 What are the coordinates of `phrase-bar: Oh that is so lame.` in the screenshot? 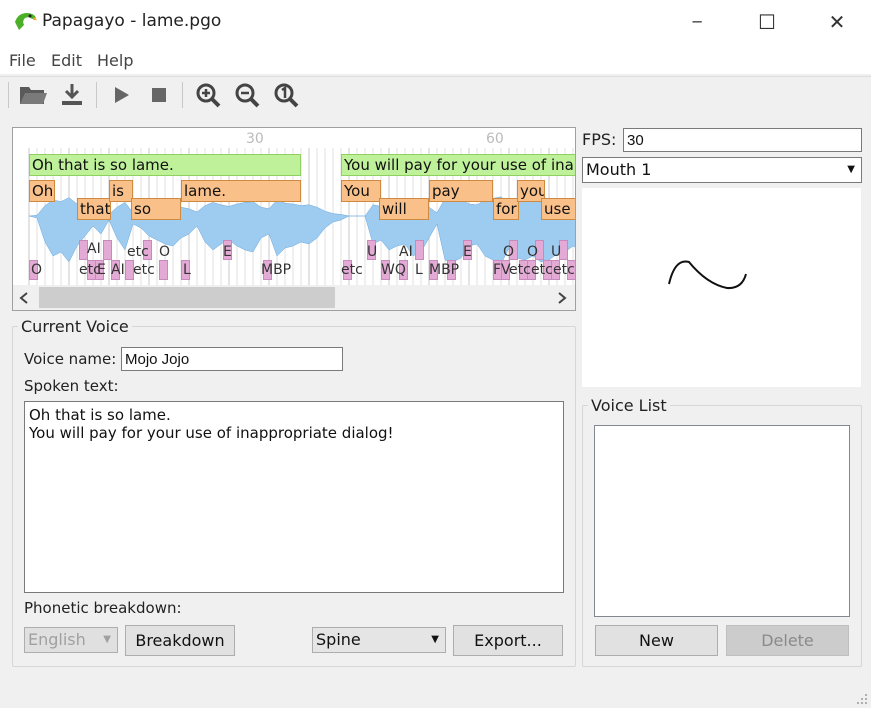 It's located at (165, 165).